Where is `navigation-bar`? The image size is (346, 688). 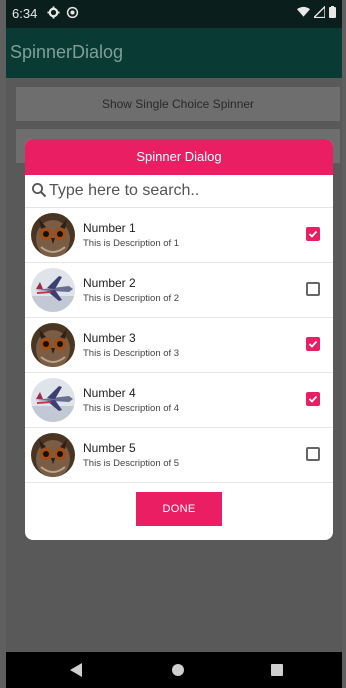 navigation-bar is located at coordinates (174, 670).